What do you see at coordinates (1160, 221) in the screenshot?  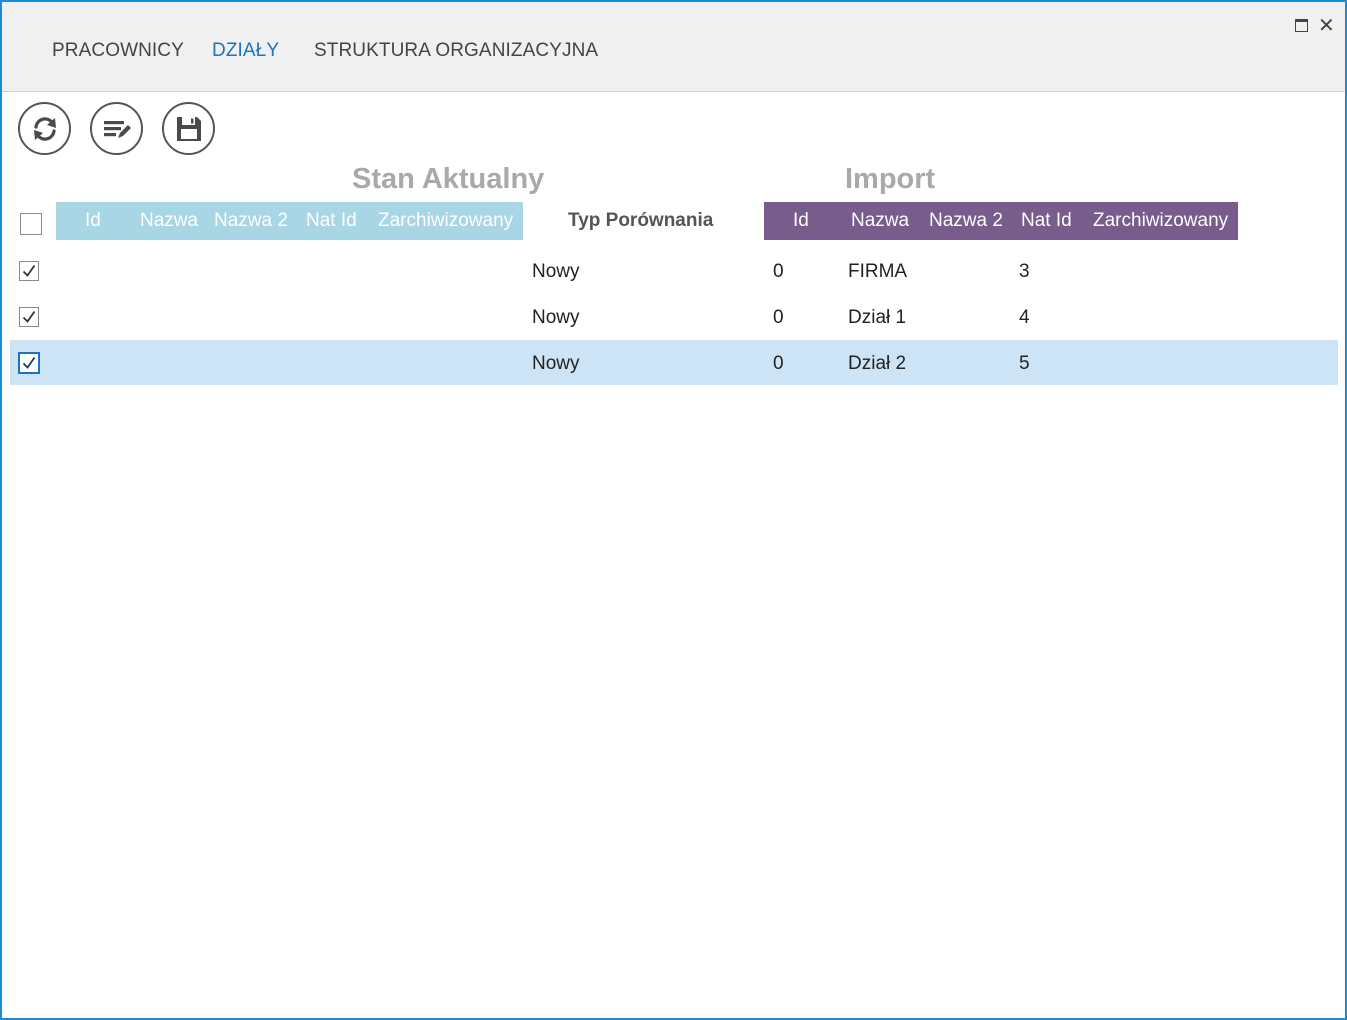 I see `import-col-zarchiwizowany: Zarchiwizowany` at bounding box center [1160, 221].